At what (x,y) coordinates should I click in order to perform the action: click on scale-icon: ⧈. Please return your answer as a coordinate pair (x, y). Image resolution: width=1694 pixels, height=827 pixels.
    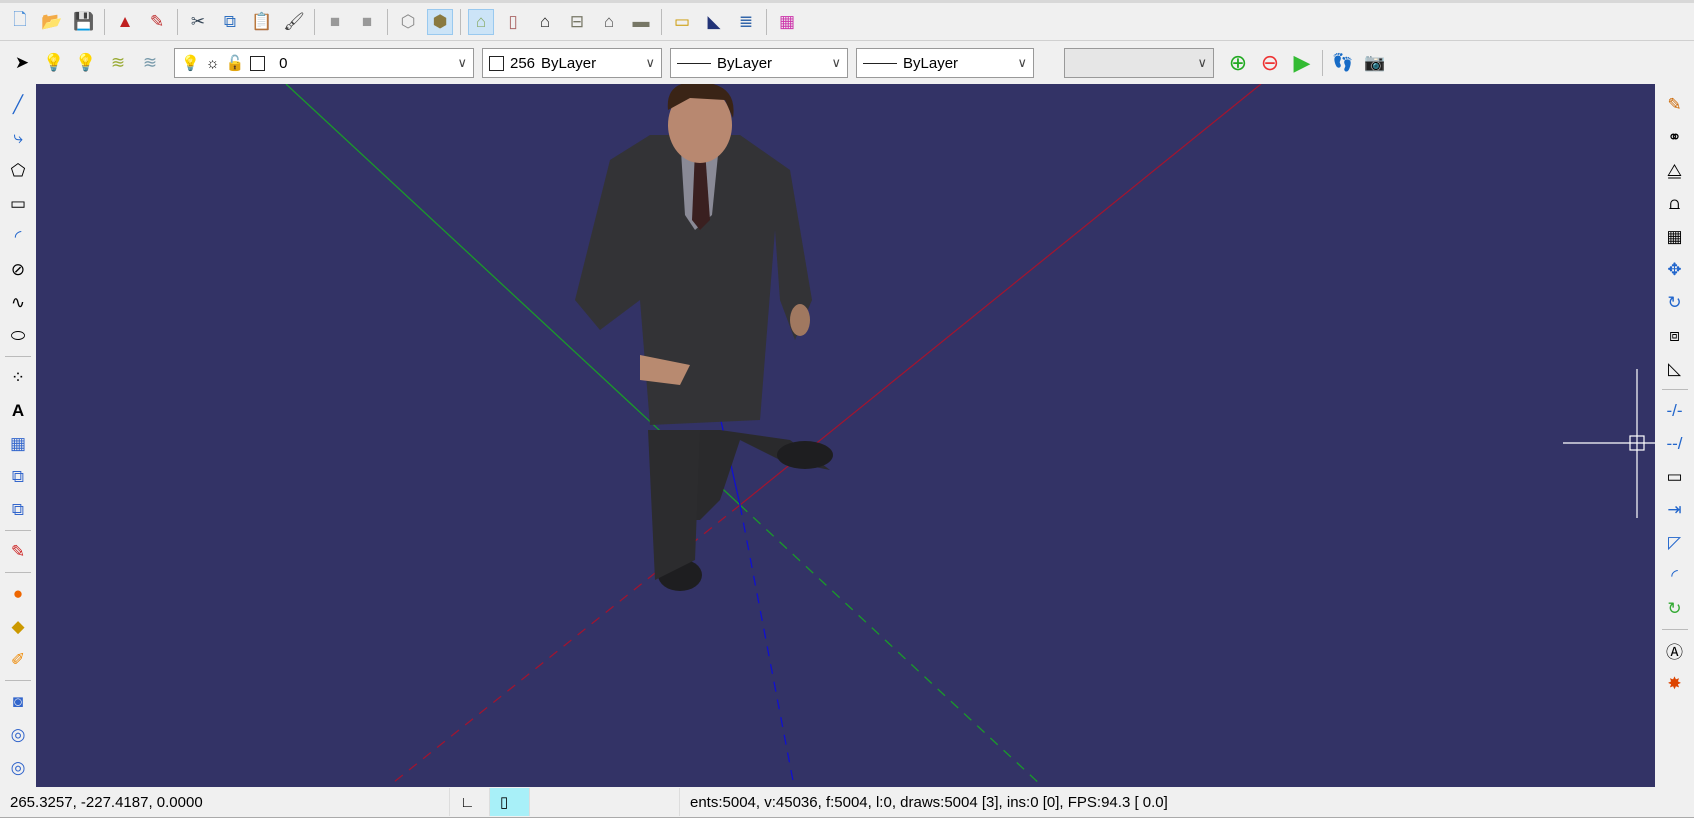
    Looking at the image, I should click on (1675, 335).